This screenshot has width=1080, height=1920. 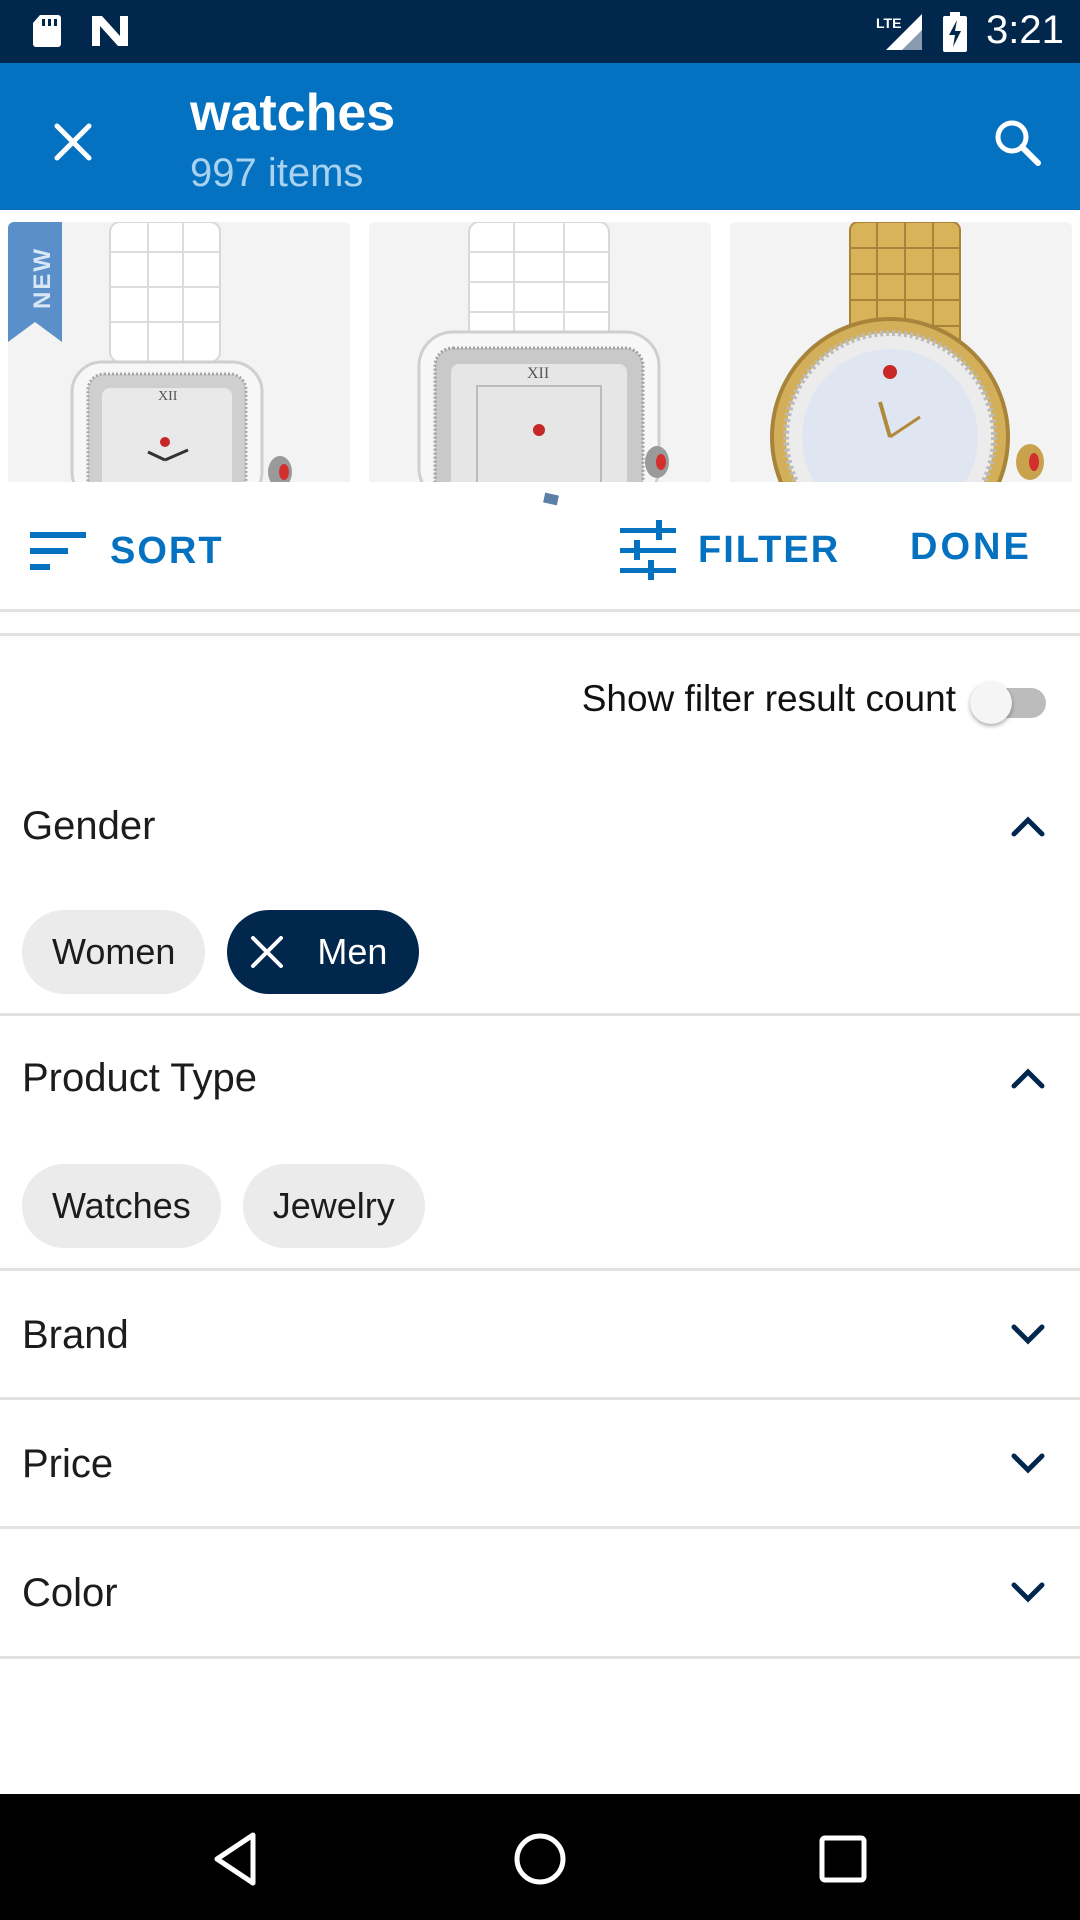 I want to click on product-results-strip: XII NEW XII, so click(x=540, y=346).